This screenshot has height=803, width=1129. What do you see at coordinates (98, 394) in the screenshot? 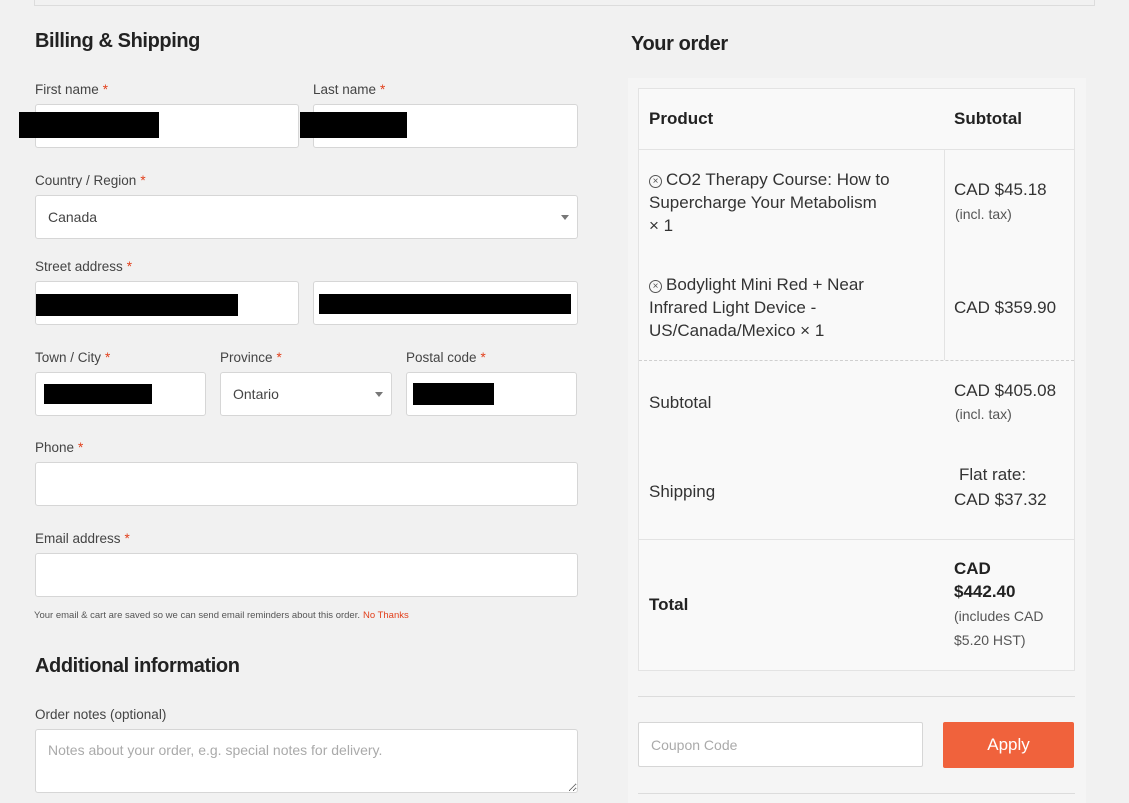
I see `redacted-town` at bounding box center [98, 394].